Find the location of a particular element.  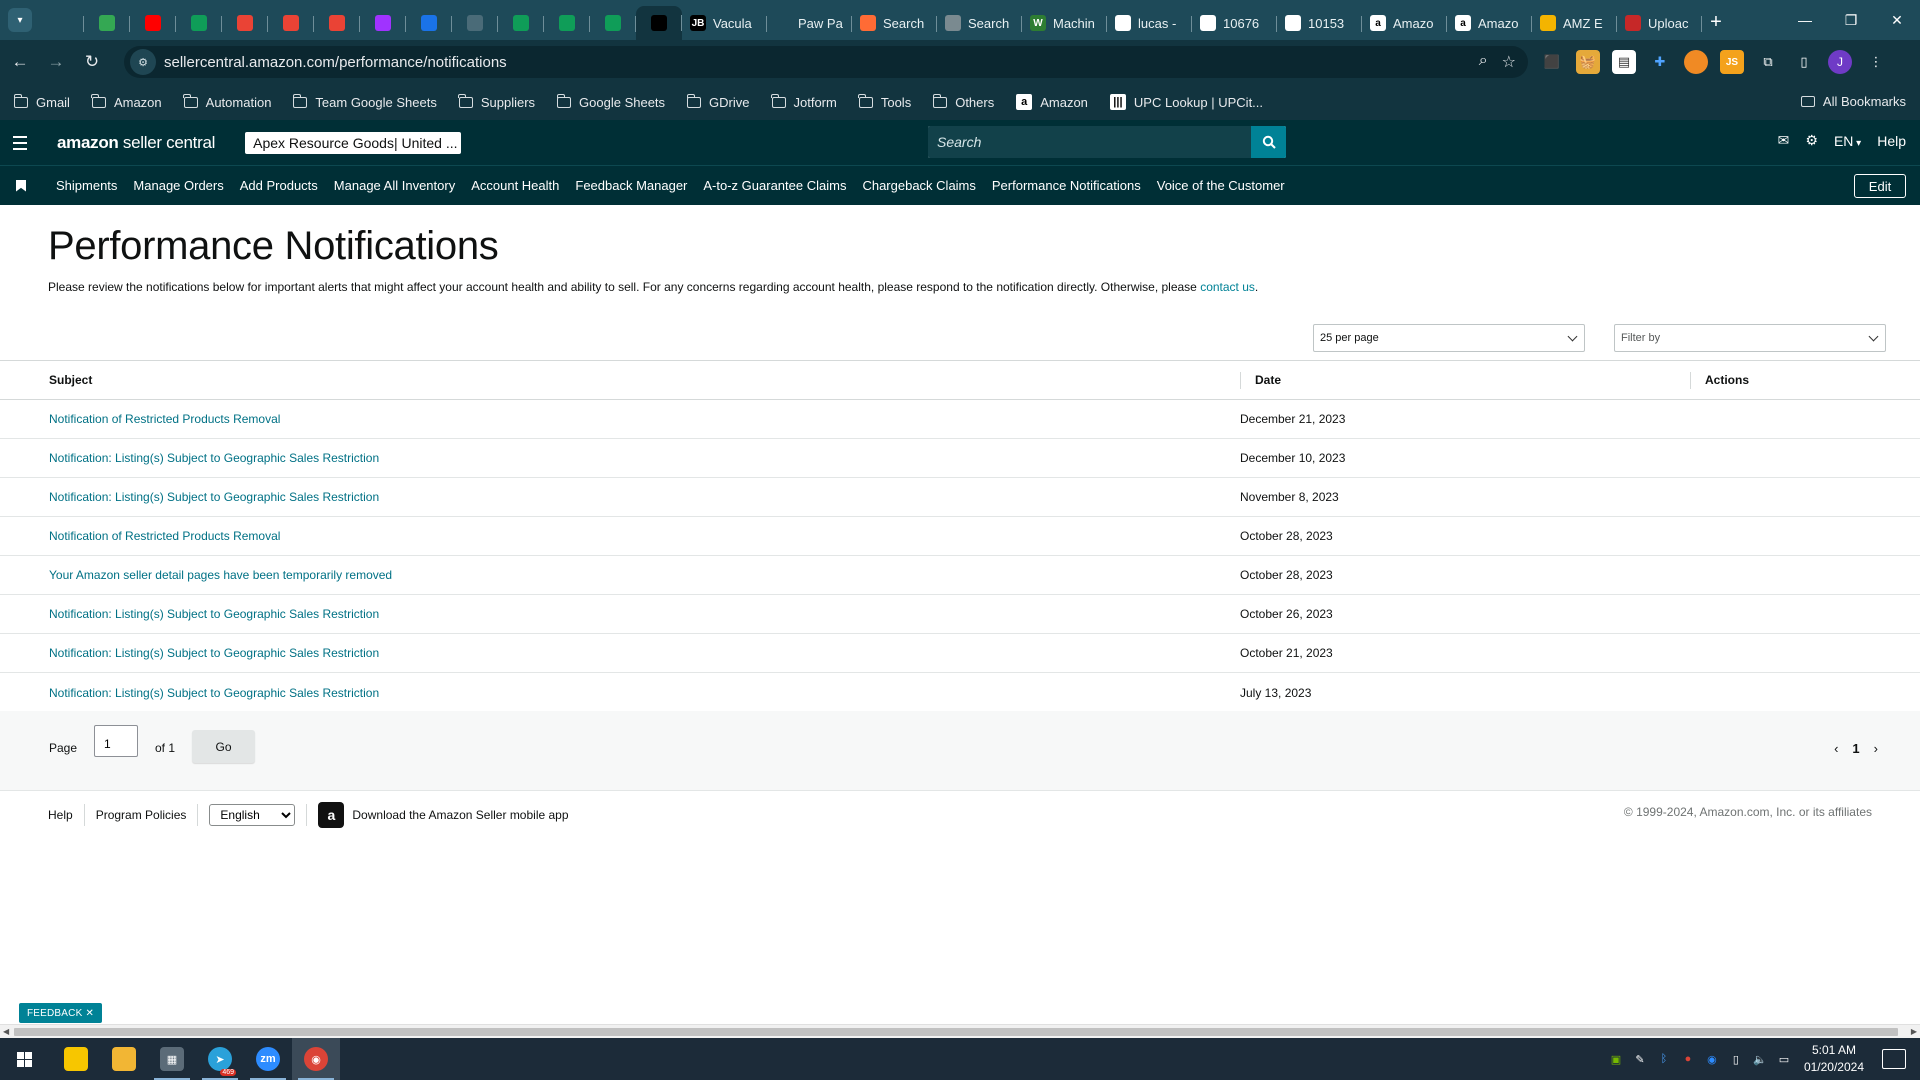

browser-menu-icon: ⋮ is located at coordinates (1876, 62).